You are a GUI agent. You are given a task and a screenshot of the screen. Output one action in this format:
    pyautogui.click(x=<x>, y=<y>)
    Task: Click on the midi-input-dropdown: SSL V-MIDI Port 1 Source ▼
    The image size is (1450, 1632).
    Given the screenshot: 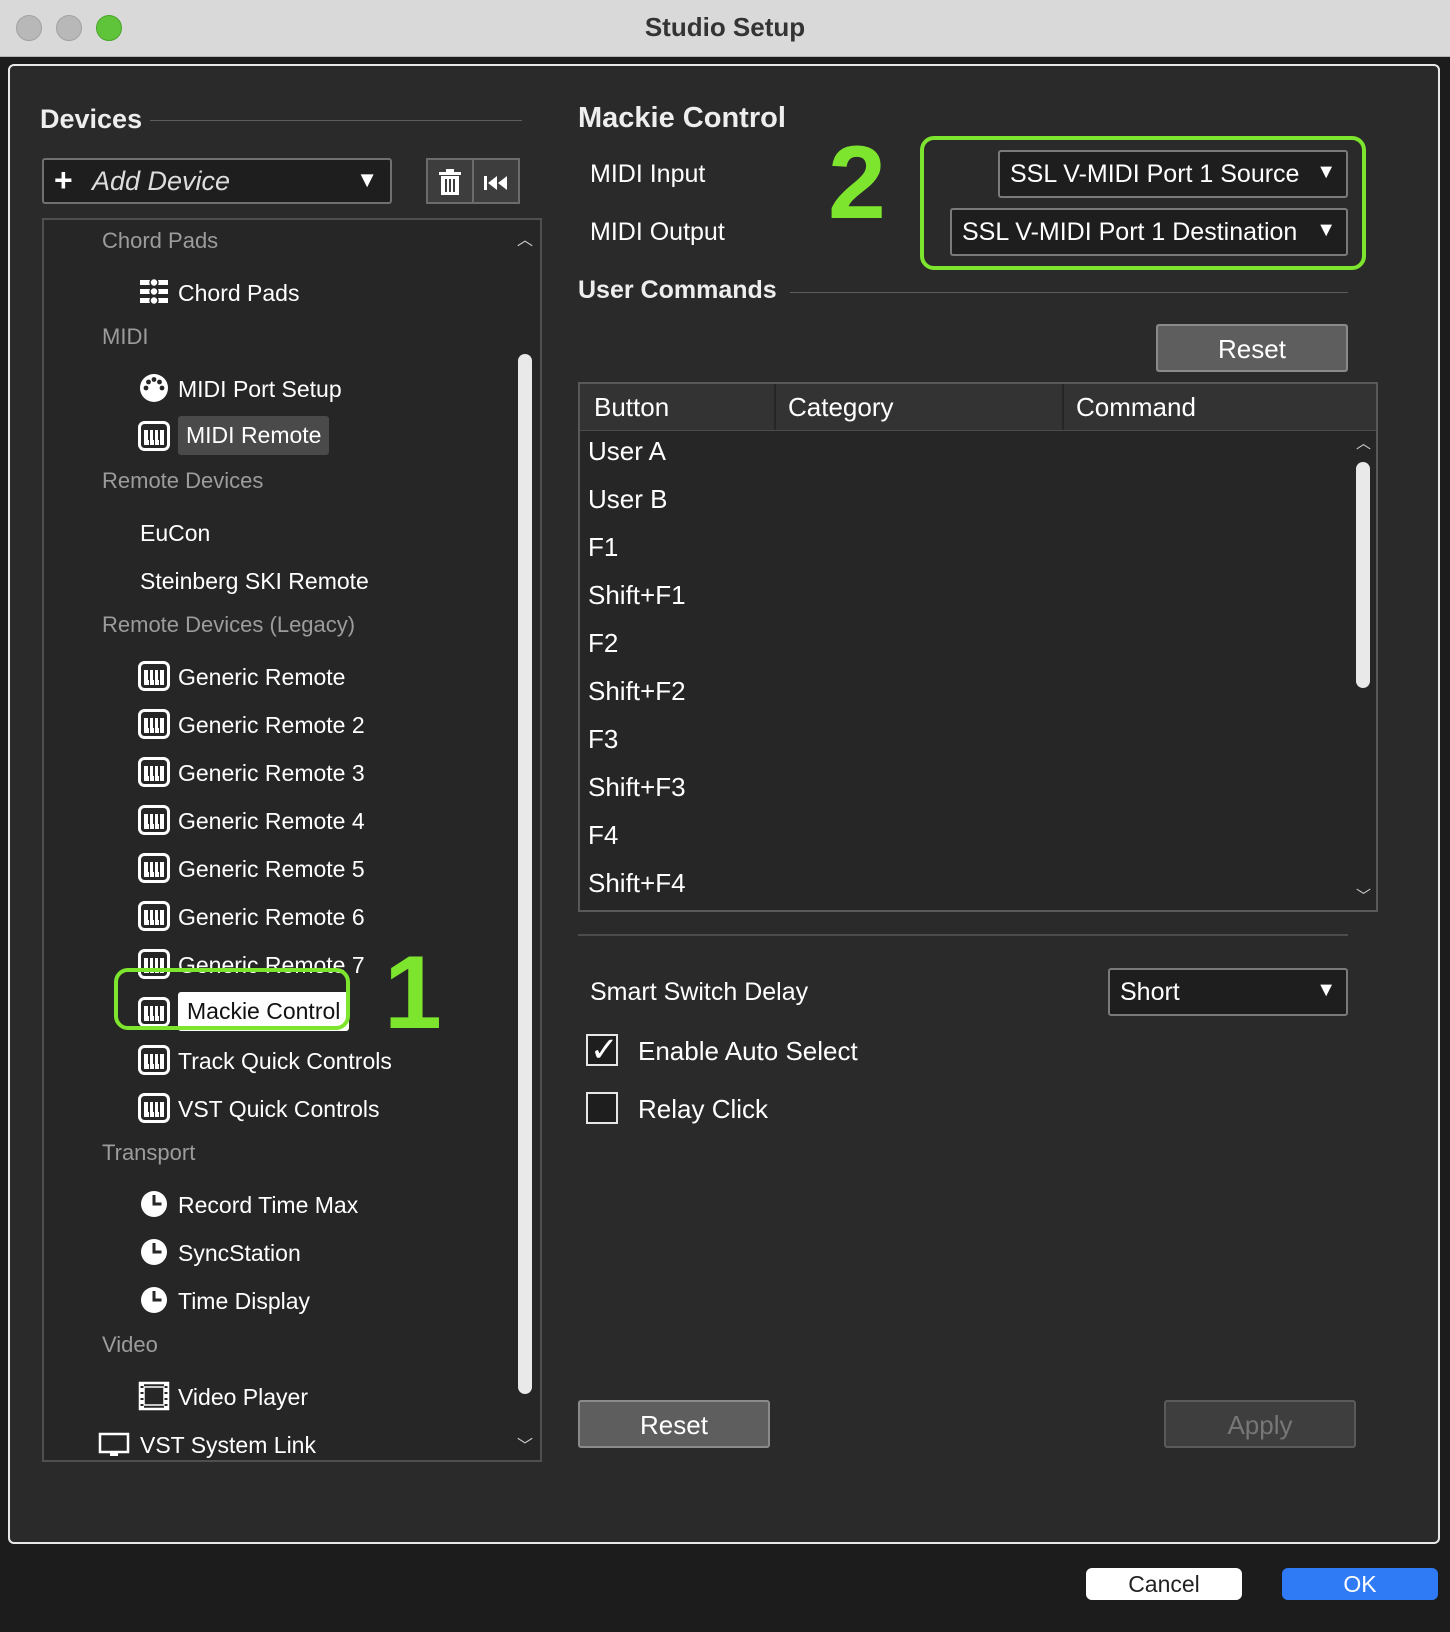 What is the action you would take?
    pyautogui.click(x=1173, y=174)
    